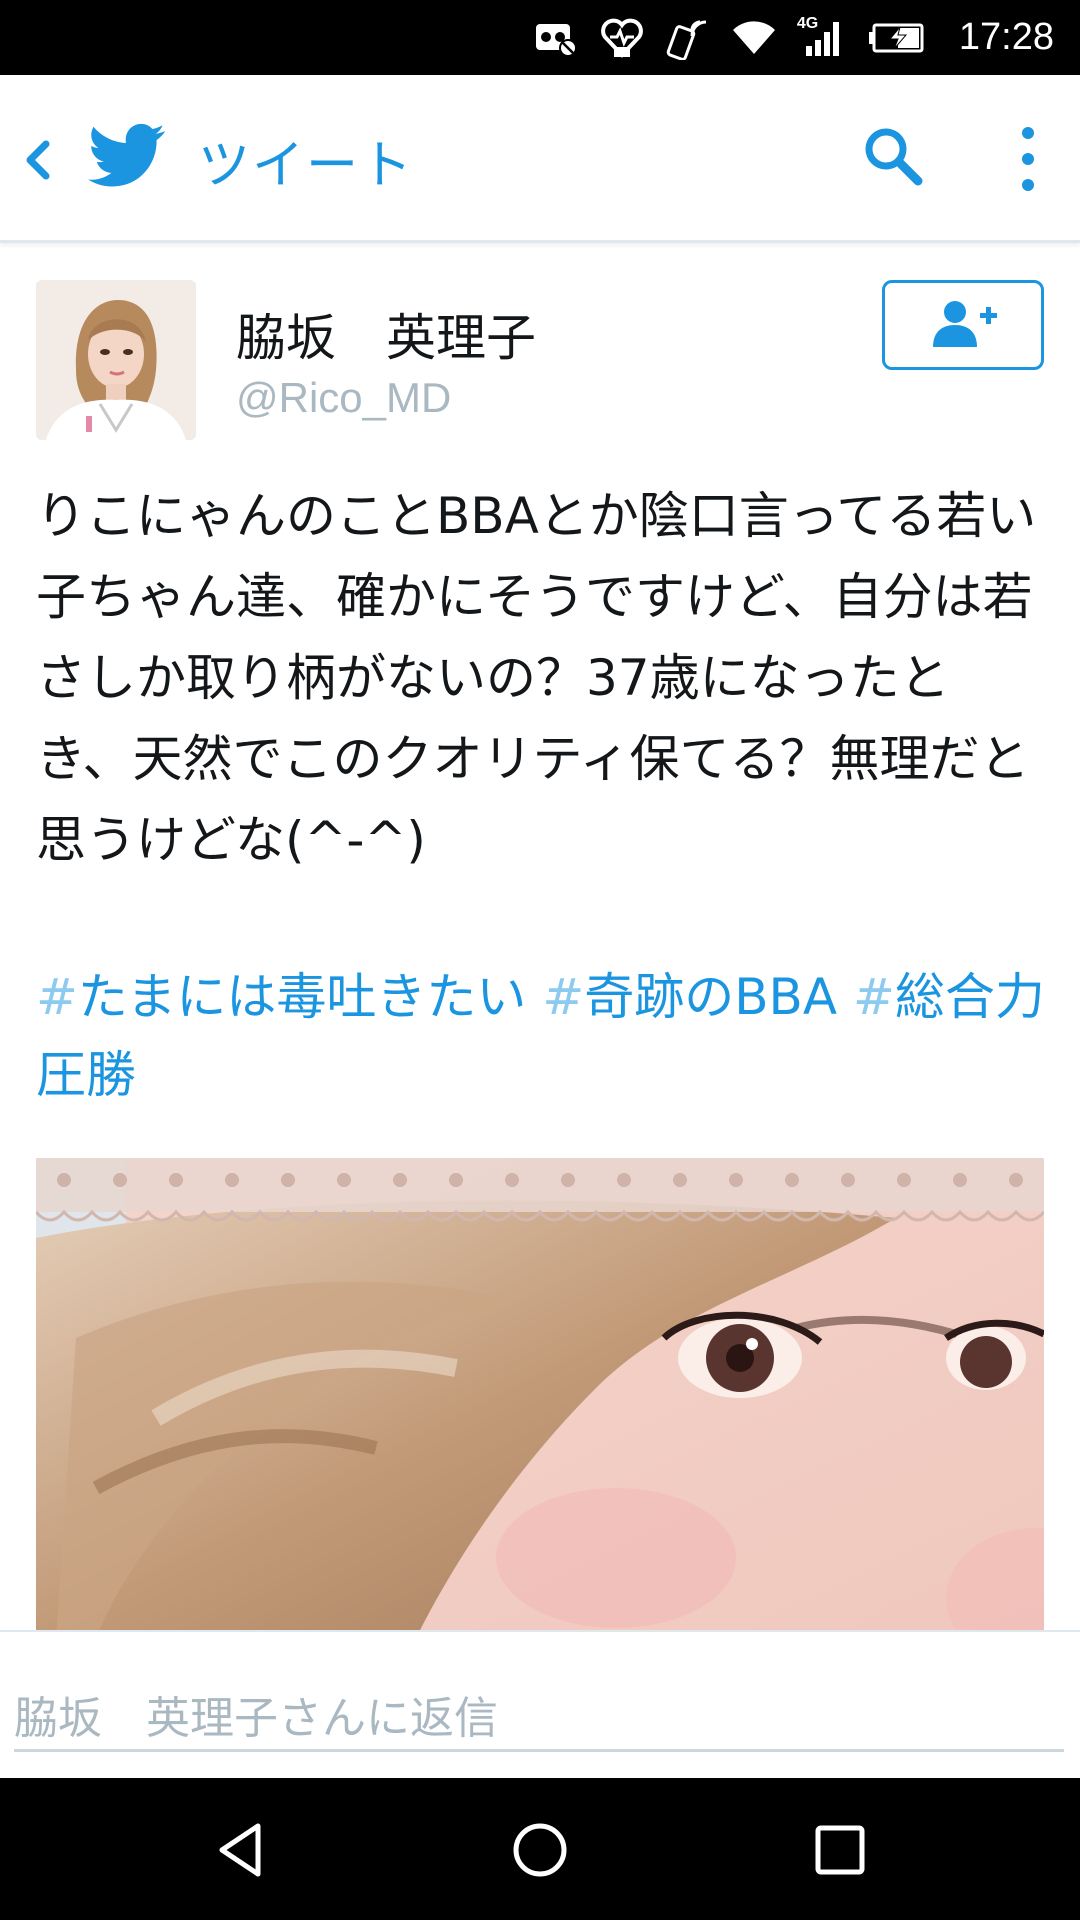  I want to click on more-vert-icon, so click(1028, 159).